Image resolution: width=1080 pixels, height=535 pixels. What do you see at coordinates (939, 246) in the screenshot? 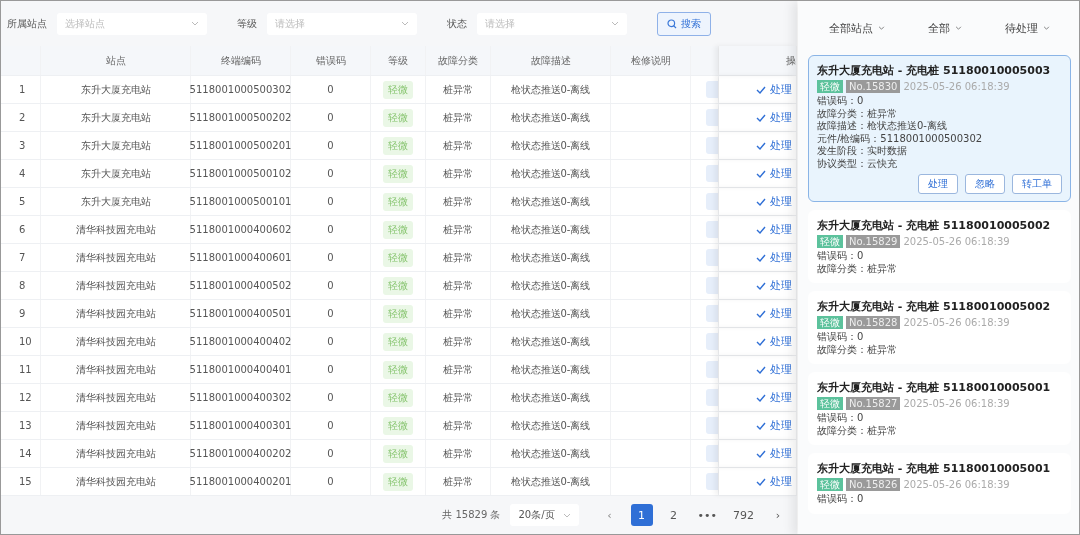
I see `alert-card: 东升大厦充电站 - 充电桩 51180010005002 轻微 No.15829 2025-05-26 06:18:39 错误码：0 故障分类：桩异常` at bounding box center [939, 246].